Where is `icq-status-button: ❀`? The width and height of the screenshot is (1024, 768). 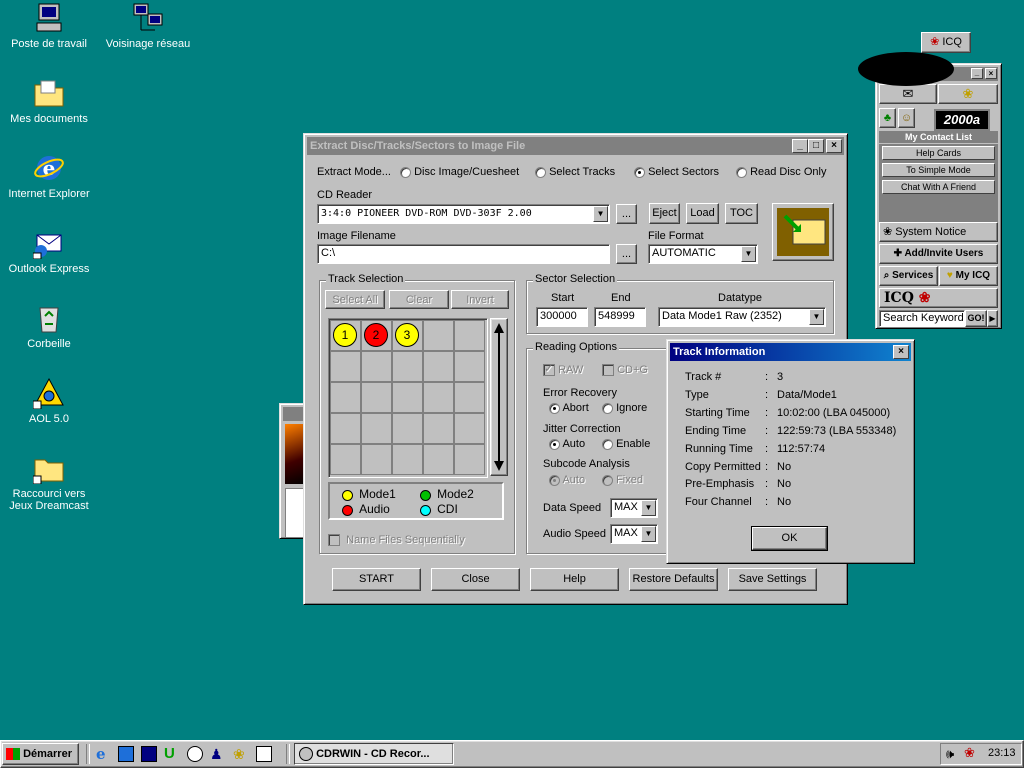 icq-status-button: ❀ is located at coordinates (968, 94).